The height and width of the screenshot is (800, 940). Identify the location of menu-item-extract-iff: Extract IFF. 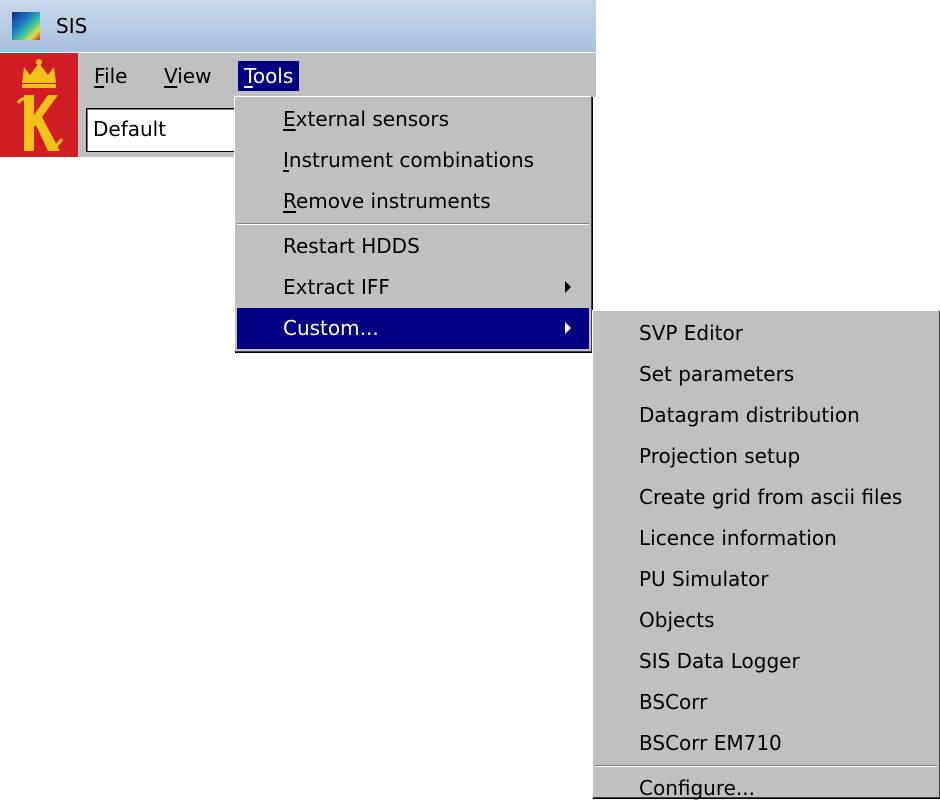
(413, 287).